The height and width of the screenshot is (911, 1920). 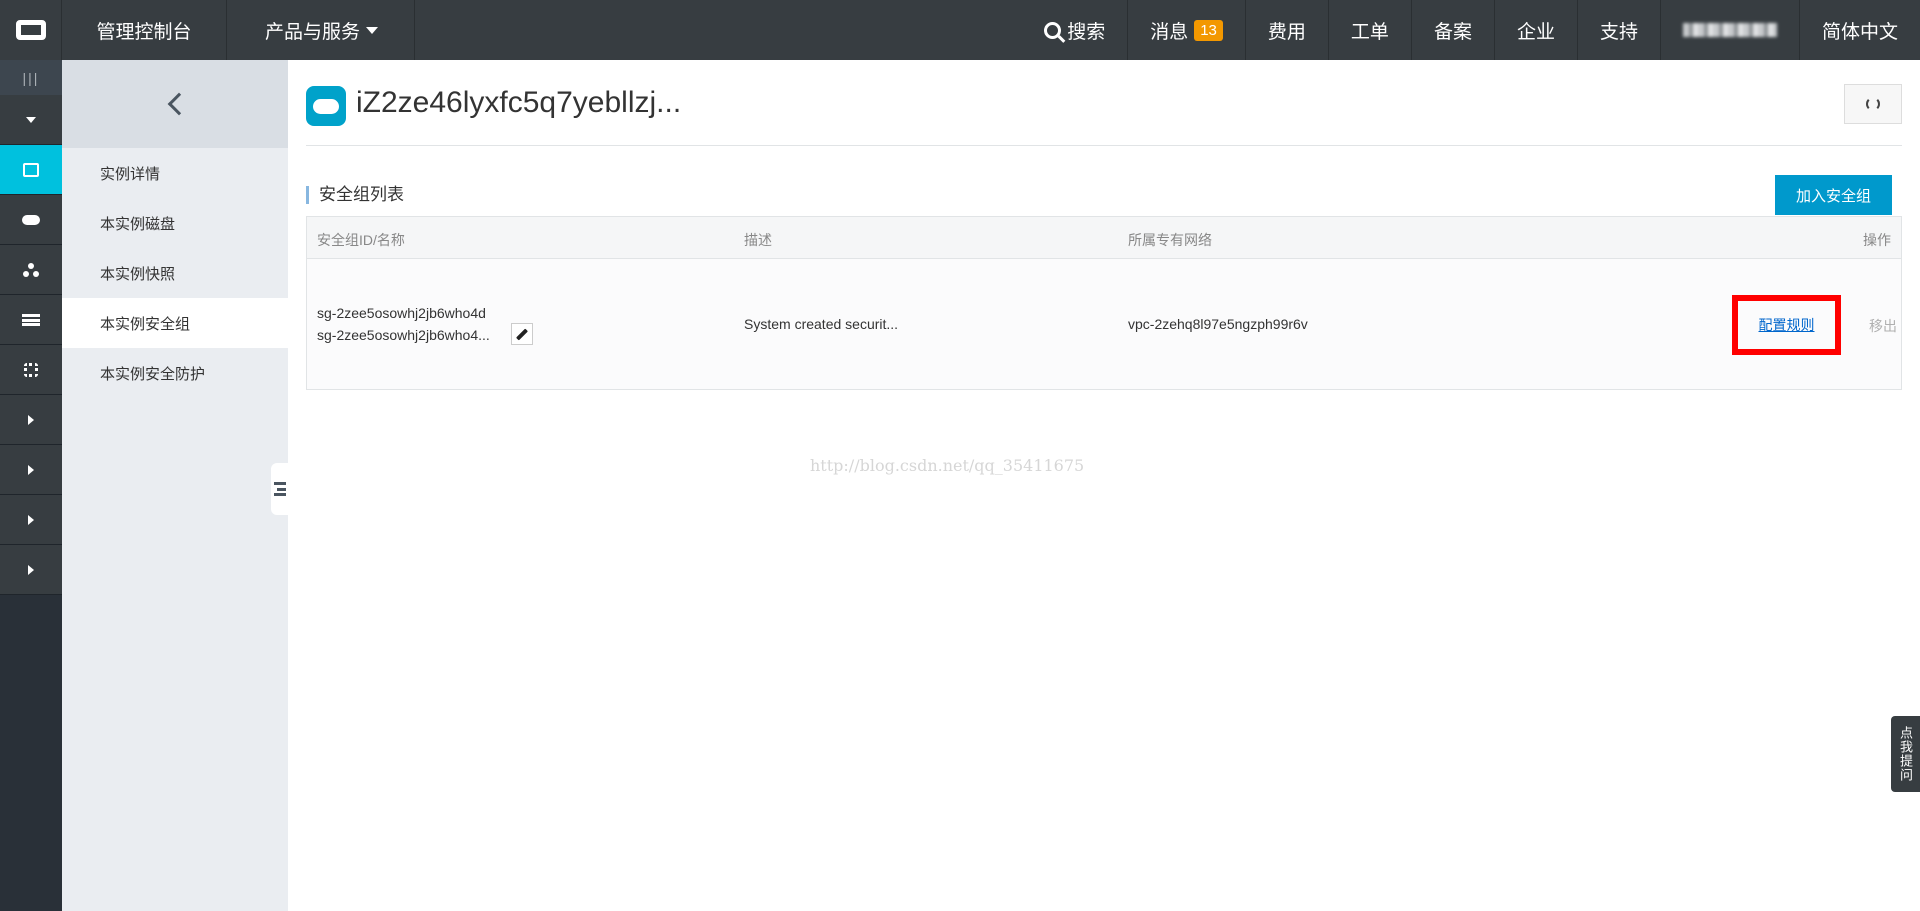 I want to click on nav-enterprise-label: 企业, so click(x=1535, y=32).